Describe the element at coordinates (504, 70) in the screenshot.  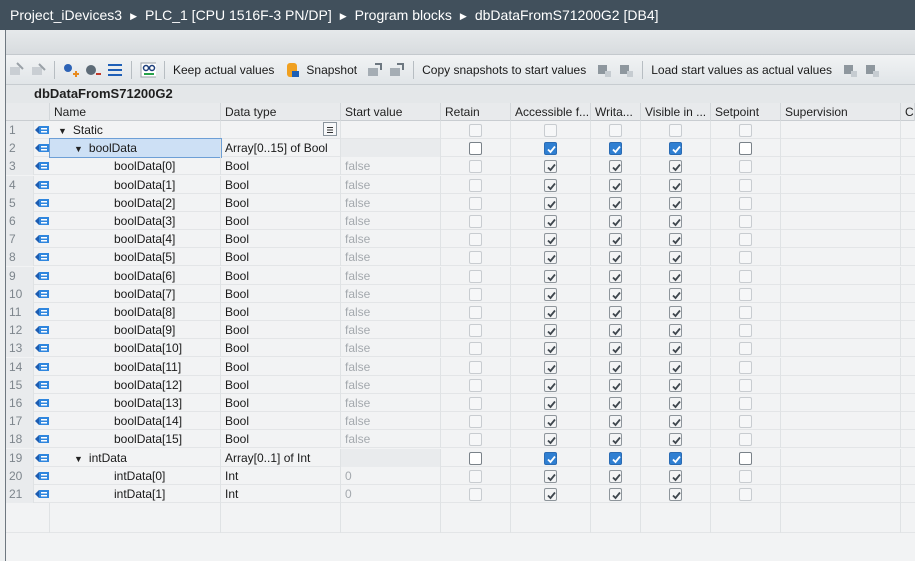
I see `copy-snapshots-button: Copy snapshots to start values` at that location.